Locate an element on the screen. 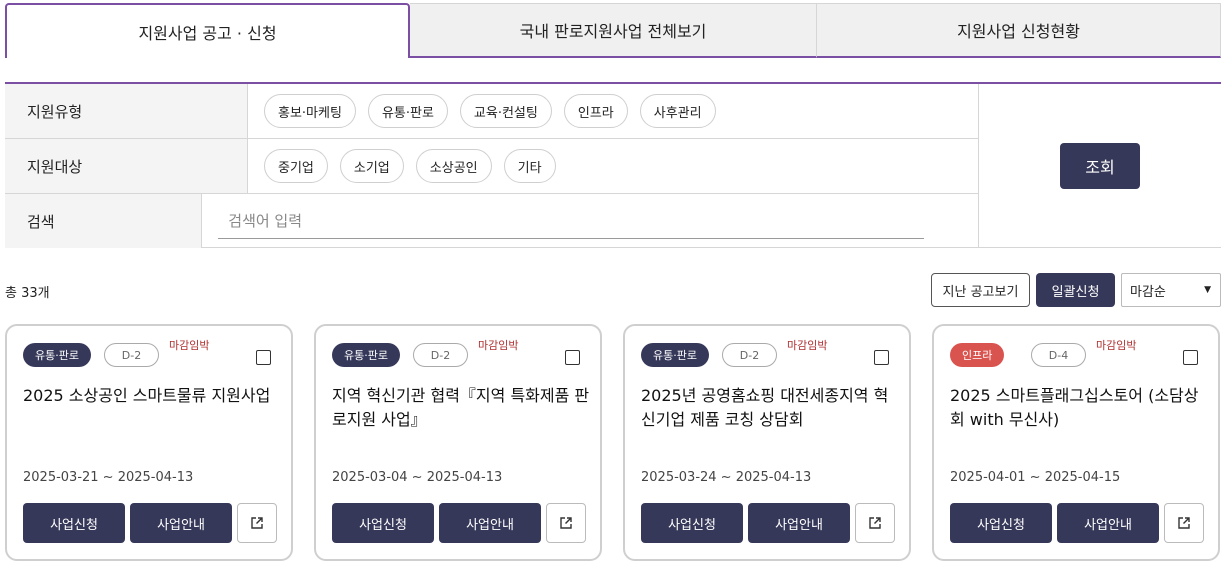 The width and height of the screenshot is (1230, 572). filter-type-options: 홍보·마케팅 유통·판로 교육·컨설팅 인프라 사후관리 is located at coordinates (613, 111).